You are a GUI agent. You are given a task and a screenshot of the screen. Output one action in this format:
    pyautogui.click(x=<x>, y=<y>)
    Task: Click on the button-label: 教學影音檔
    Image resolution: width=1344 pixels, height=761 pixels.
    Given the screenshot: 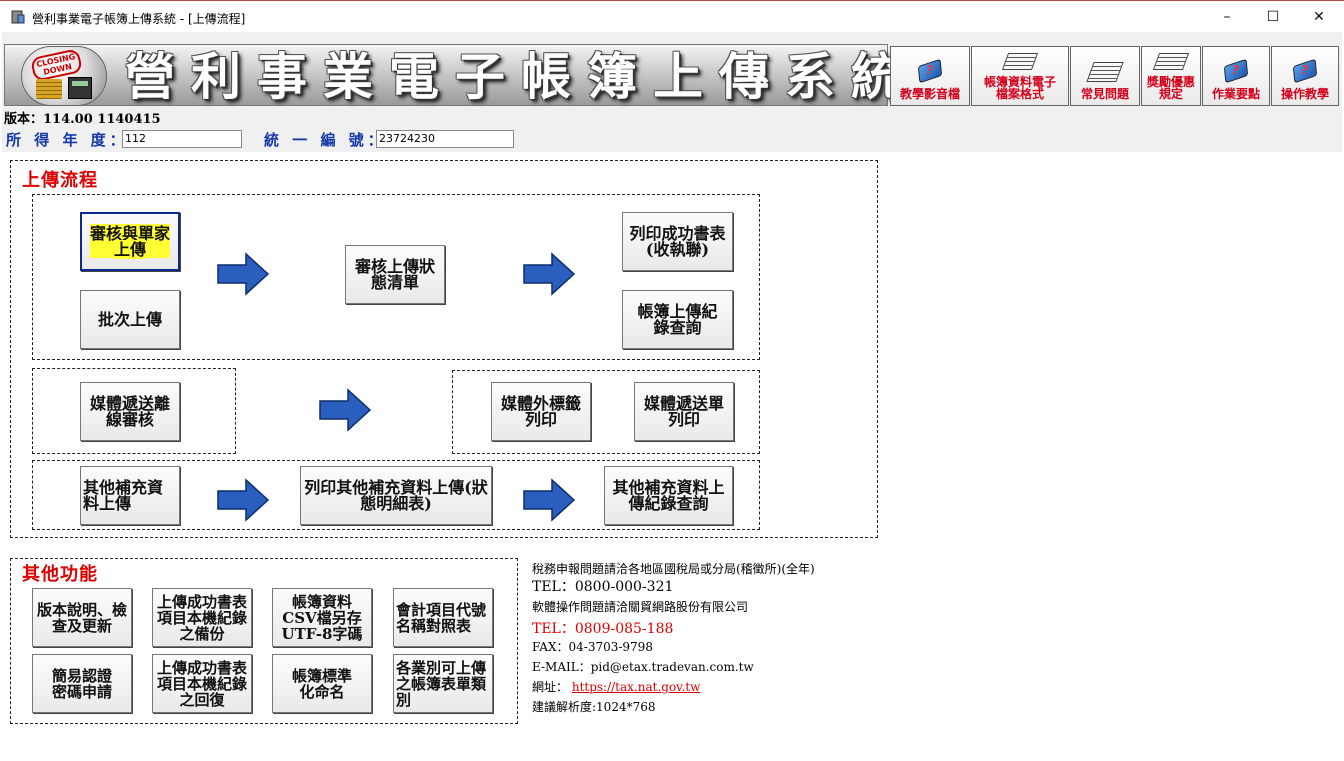 What is the action you would take?
    pyautogui.click(x=929, y=94)
    